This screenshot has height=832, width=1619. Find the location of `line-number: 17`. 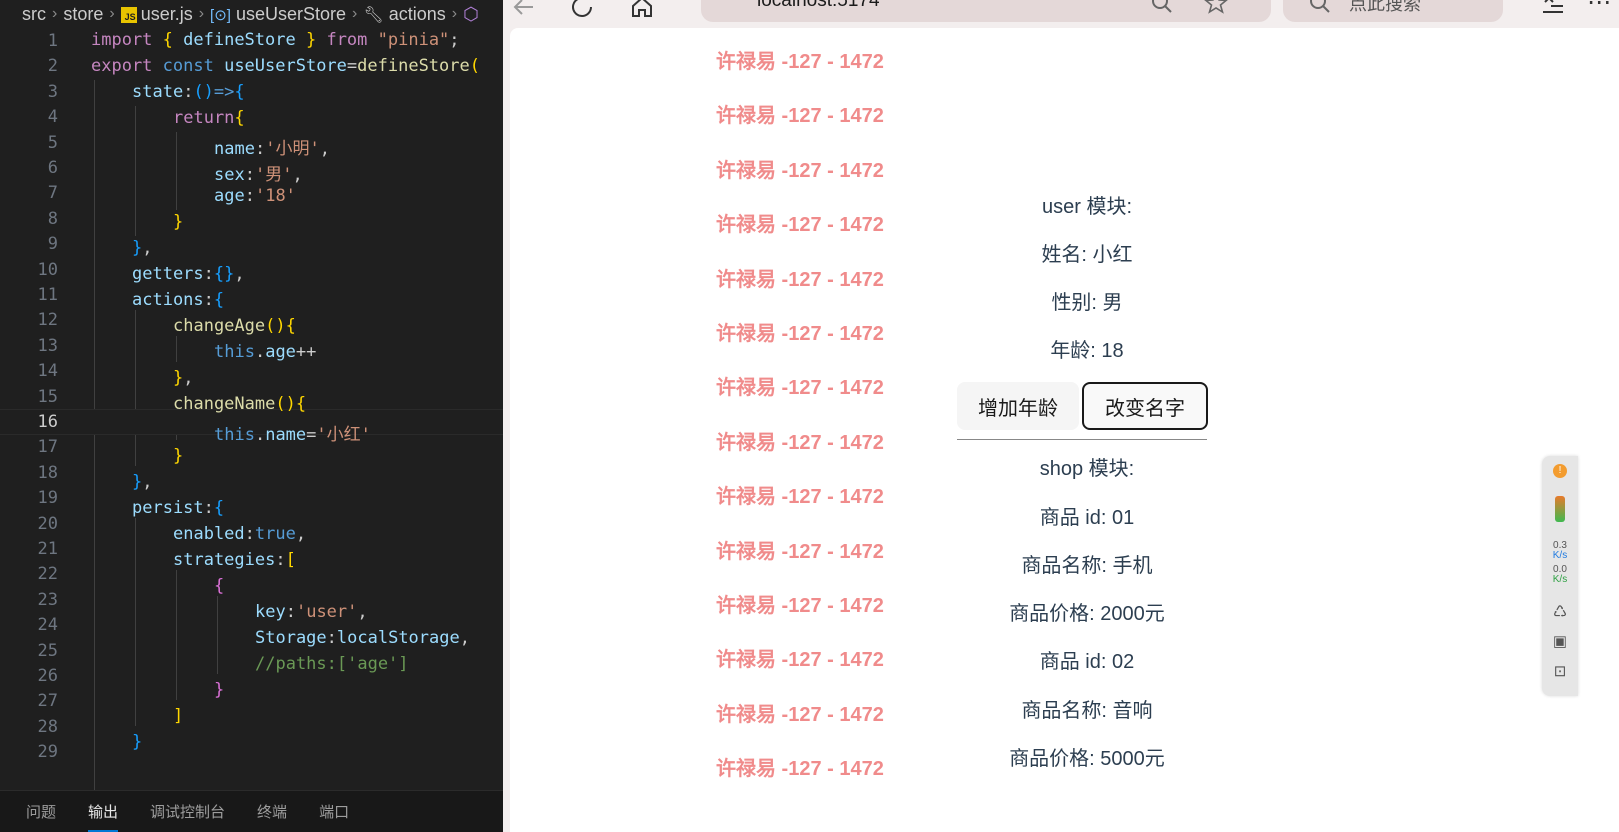

line-number: 17 is located at coordinates (47, 447).